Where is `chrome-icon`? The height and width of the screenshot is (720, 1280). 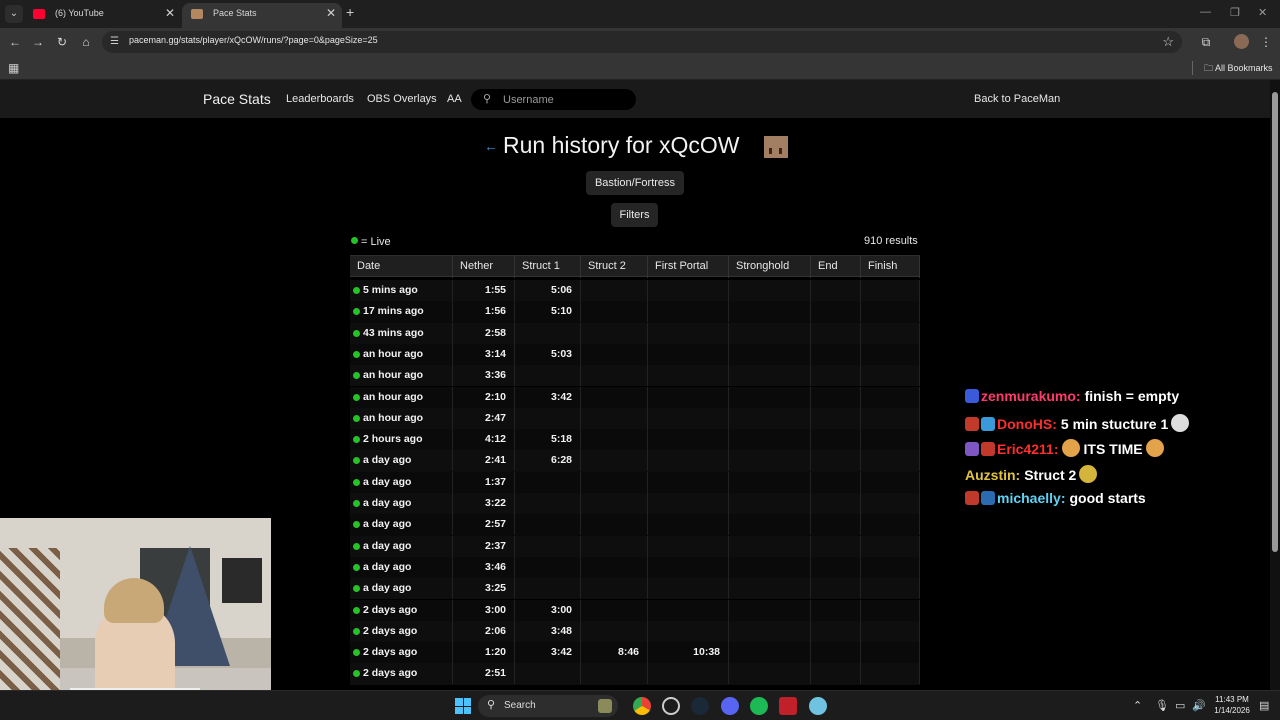
chrome-icon is located at coordinates (642, 706).